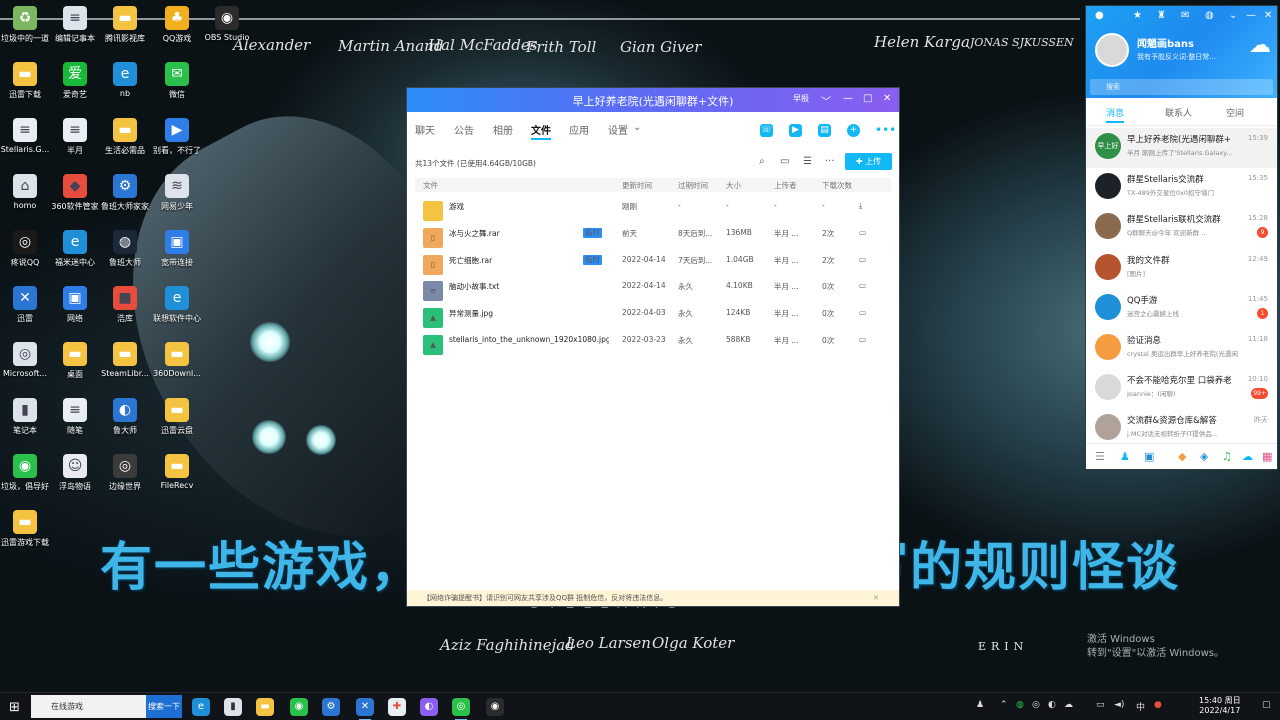 Image resolution: width=1280 pixels, height=720 pixels. I want to click on desktop-icon: e 联想软件中心, so click(177, 305).